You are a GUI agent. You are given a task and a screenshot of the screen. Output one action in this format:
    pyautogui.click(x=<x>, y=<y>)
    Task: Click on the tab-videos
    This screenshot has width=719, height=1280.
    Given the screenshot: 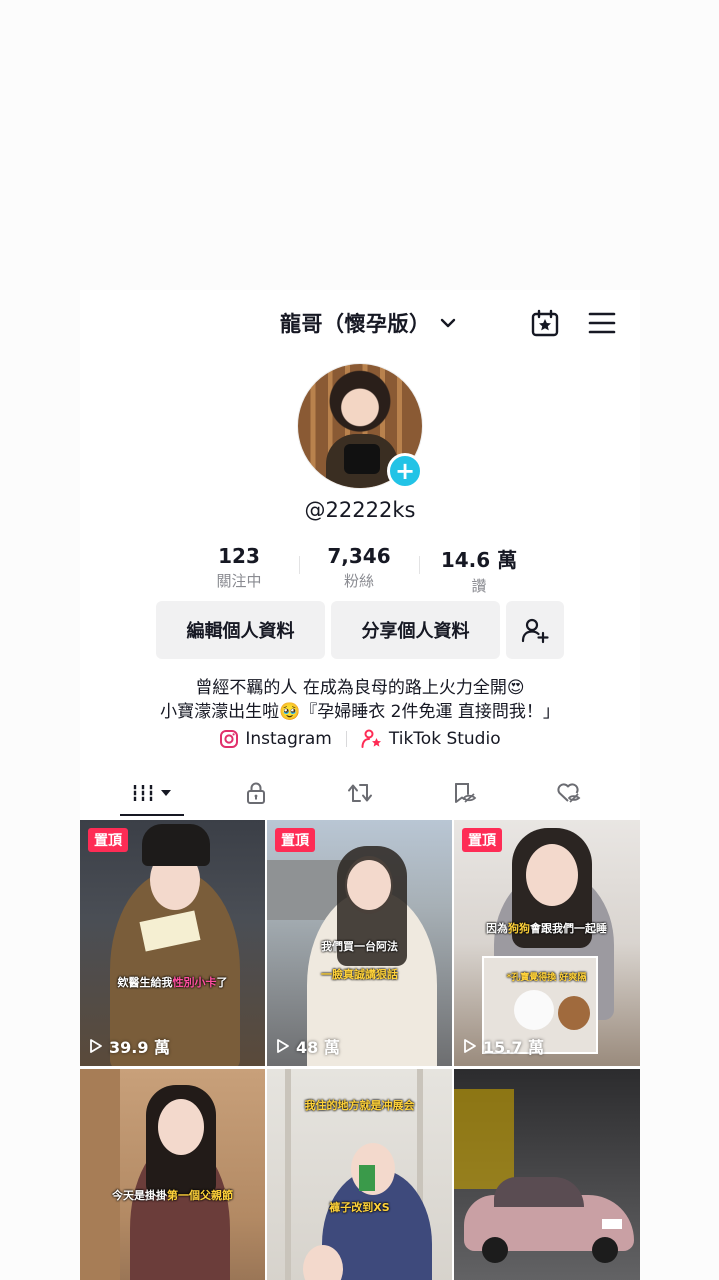 What is the action you would take?
    pyautogui.click(x=152, y=793)
    